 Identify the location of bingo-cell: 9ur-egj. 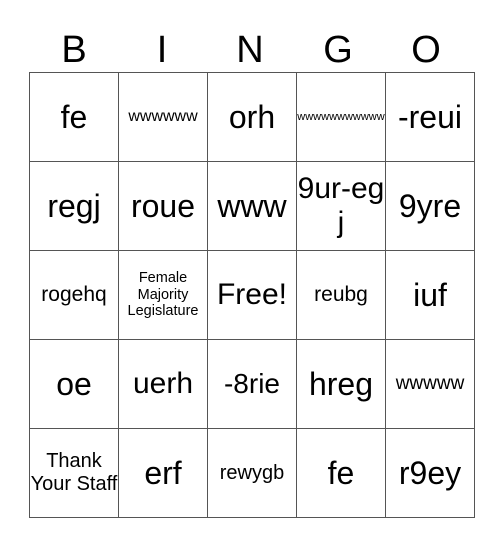
(341, 206).